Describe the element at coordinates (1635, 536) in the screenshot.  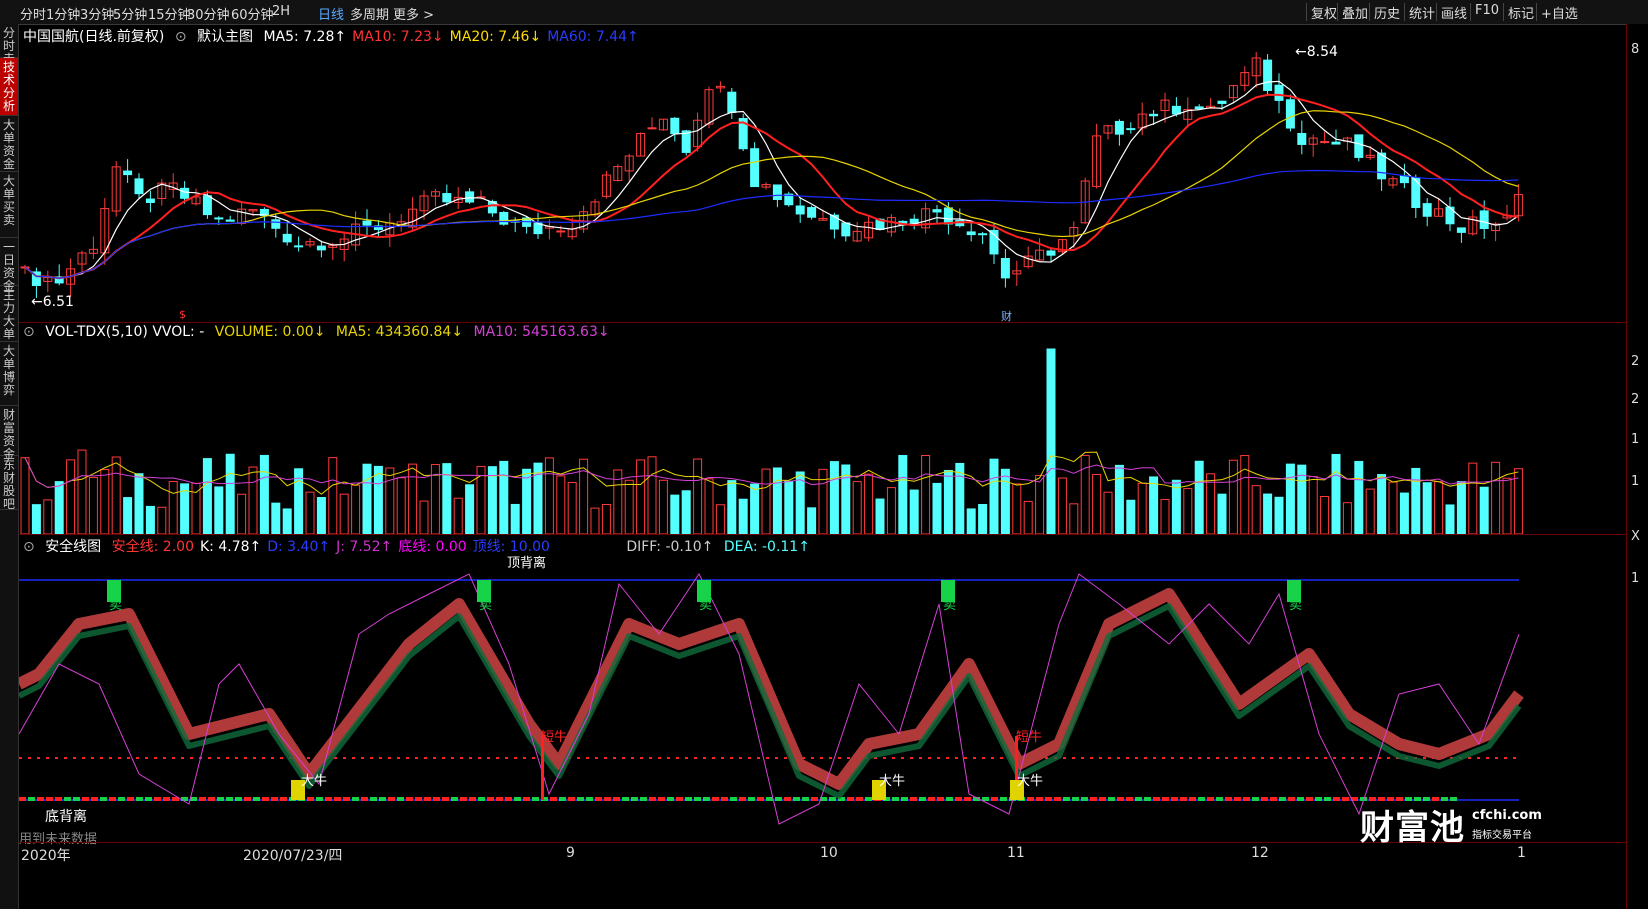
I see `volume-axis-label: X` at that location.